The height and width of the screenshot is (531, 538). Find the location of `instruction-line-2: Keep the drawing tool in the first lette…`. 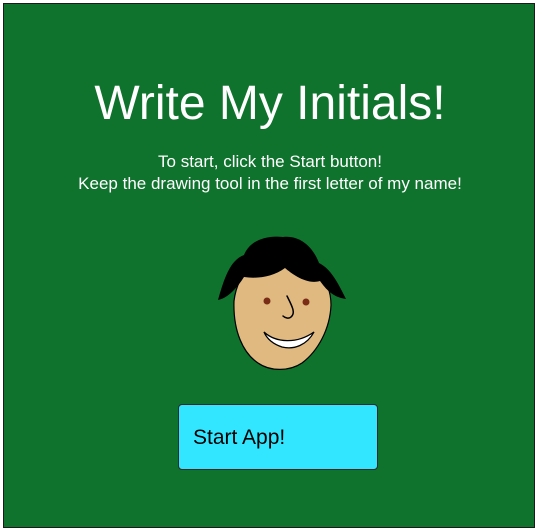

instruction-line-2: Keep the drawing tool in the first lette… is located at coordinates (270, 183).